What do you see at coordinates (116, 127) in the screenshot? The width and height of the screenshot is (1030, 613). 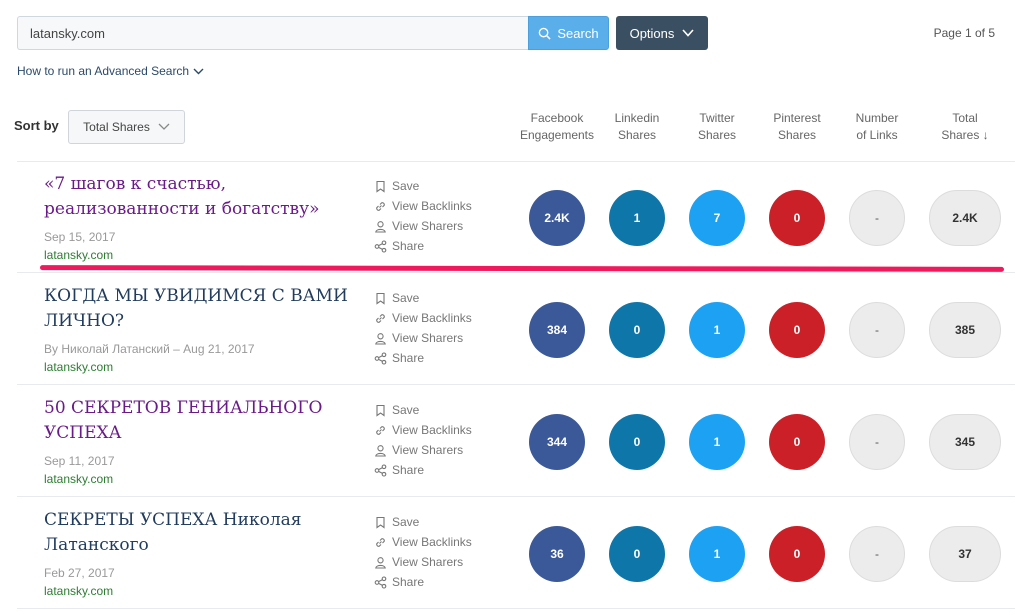 I see `sort-selected-value: Total Shares` at bounding box center [116, 127].